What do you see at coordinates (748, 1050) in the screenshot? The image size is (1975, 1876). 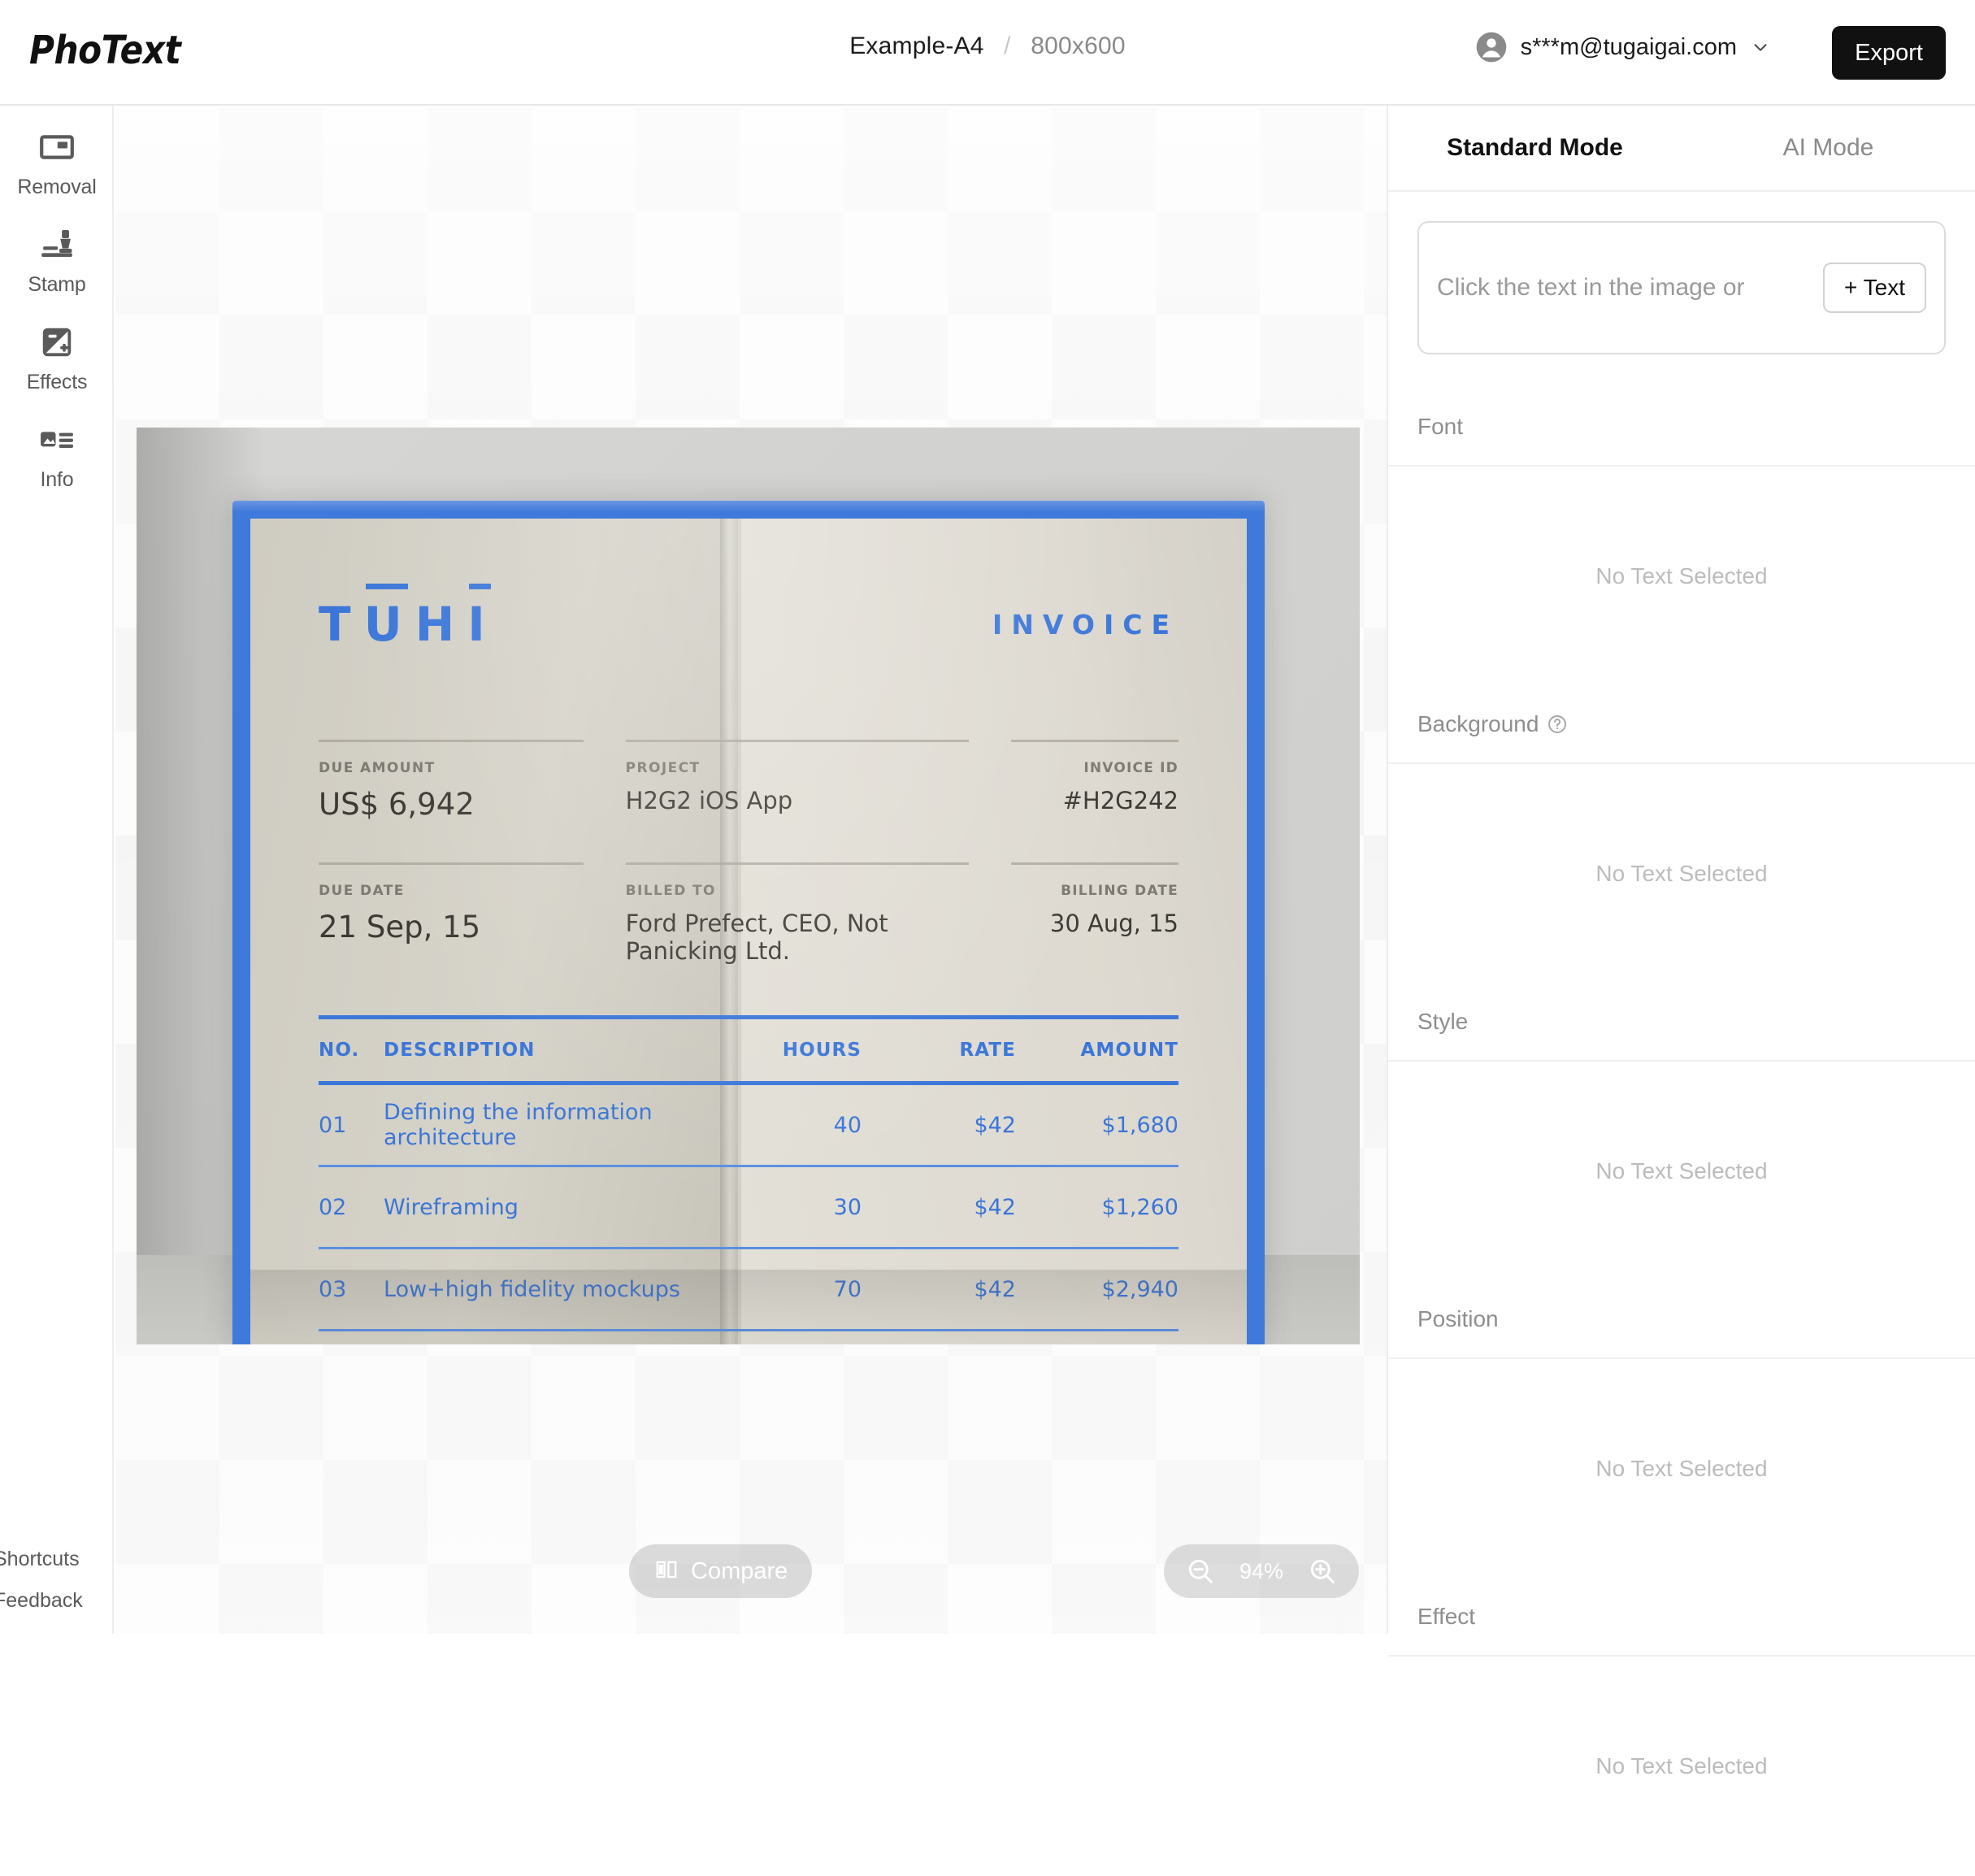 I see `table-header-row: NO. DESCRIPTION HOURS RATE AMOUNT` at bounding box center [748, 1050].